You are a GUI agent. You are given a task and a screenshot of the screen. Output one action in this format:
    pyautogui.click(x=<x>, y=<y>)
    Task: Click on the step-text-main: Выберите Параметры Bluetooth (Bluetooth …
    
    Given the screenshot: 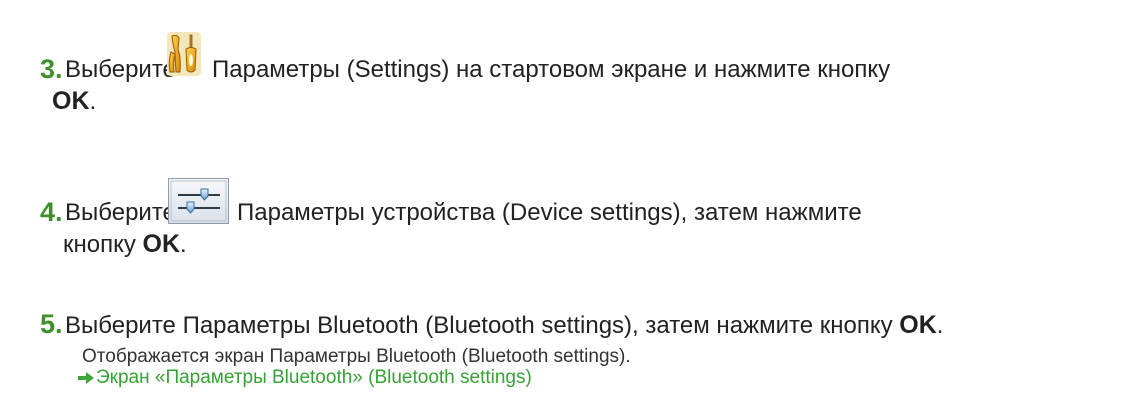 What is the action you would take?
    pyautogui.click(x=479, y=325)
    